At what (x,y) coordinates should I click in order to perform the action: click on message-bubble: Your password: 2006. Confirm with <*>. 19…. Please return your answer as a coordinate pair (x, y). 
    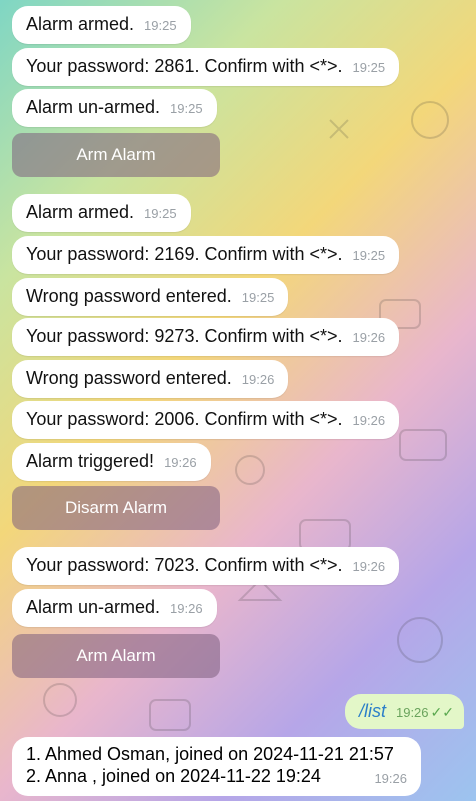
    Looking at the image, I should click on (206, 420).